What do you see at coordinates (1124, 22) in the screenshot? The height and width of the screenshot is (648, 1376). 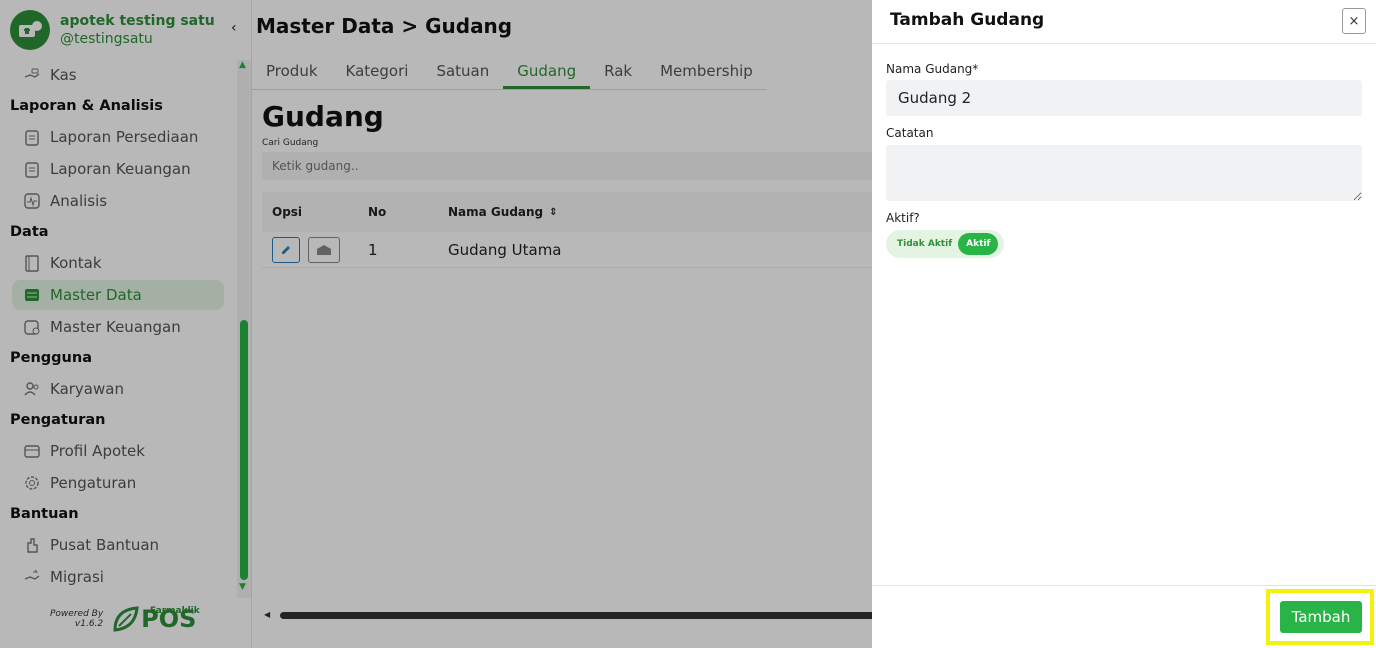 I see `drawer-header: Tambah Gudang ×` at bounding box center [1124, 22].